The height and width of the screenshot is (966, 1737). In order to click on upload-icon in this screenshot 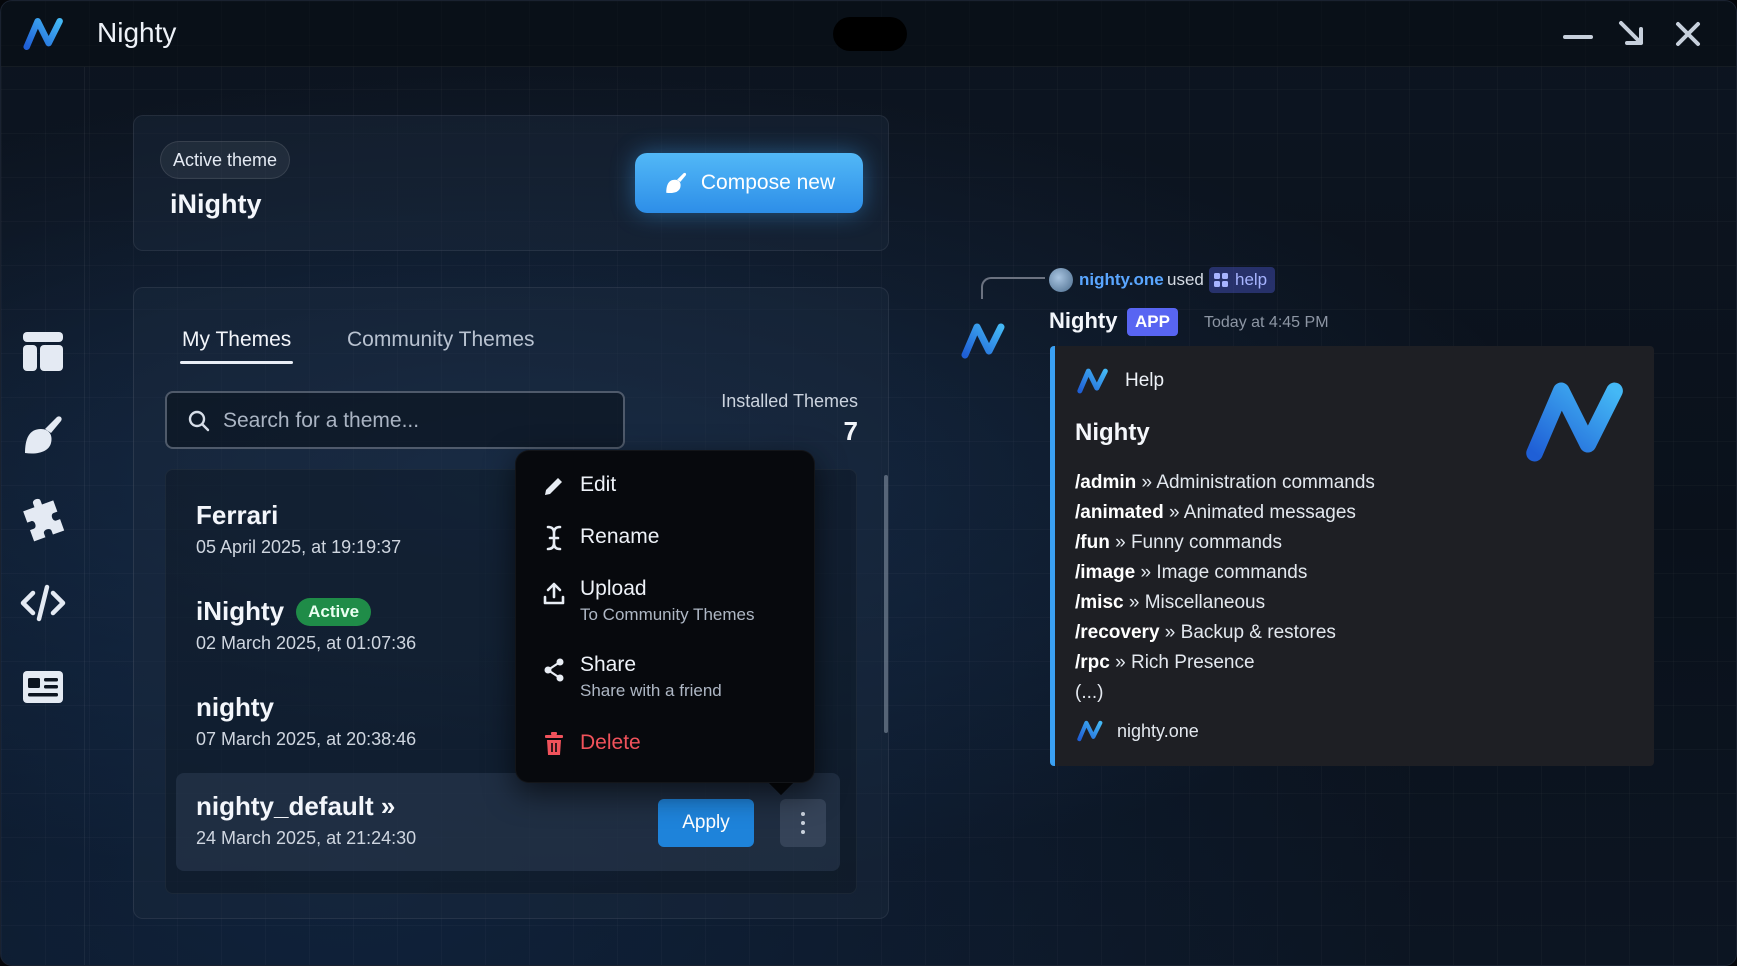, I will do `click(554, 593)`.